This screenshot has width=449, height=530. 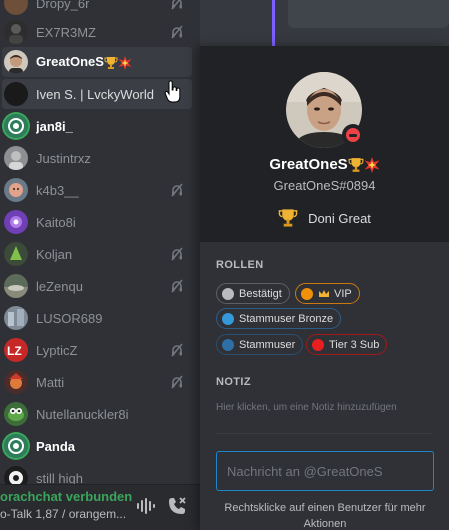 I want to click on role-label: Tier 3 Sub, so click(x=354, y=344).